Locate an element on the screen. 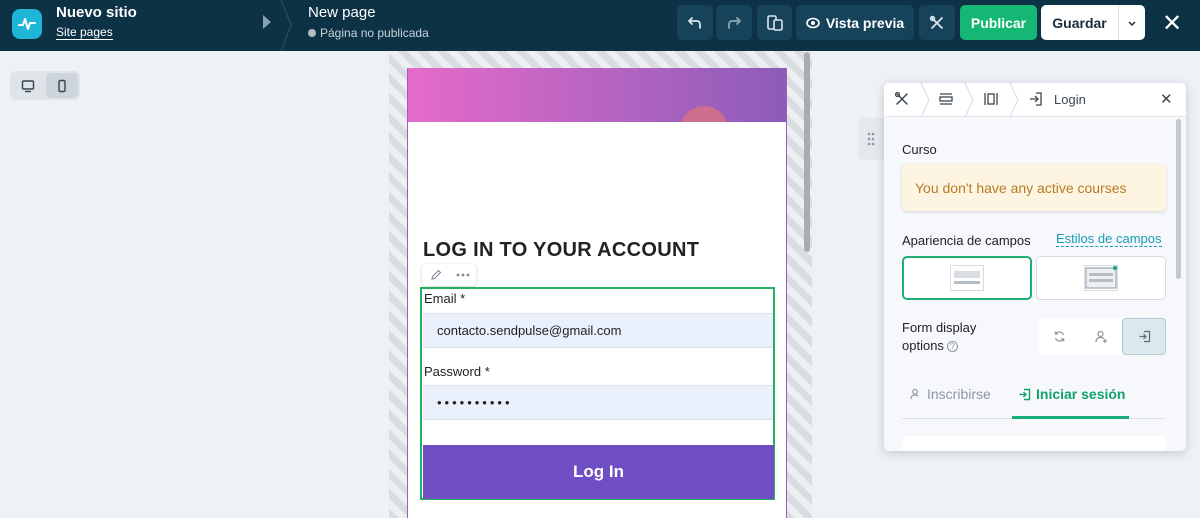  password-label: Password * is located at coordinates (457, 371).